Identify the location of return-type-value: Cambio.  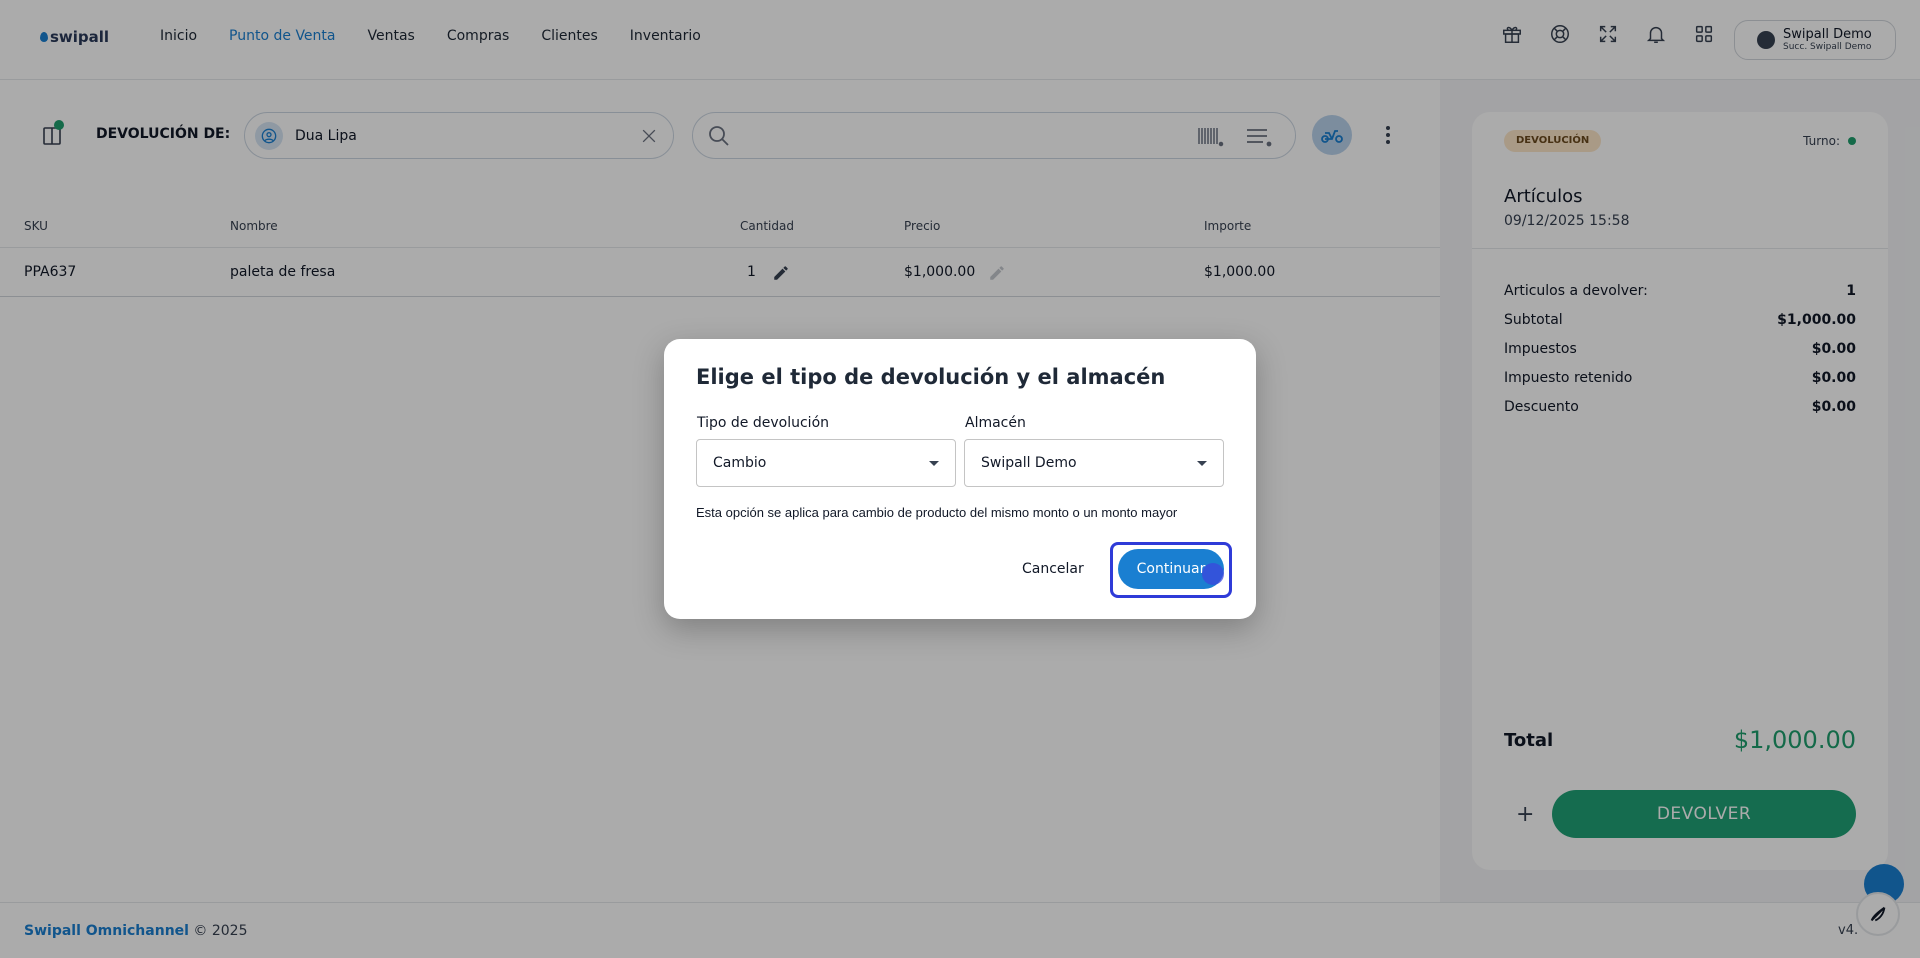
(740, 463).